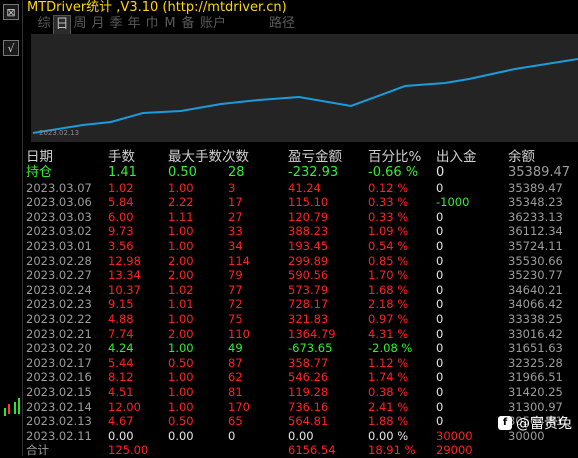  I want to click on row-pnl: 0.00, so click(301, 435).